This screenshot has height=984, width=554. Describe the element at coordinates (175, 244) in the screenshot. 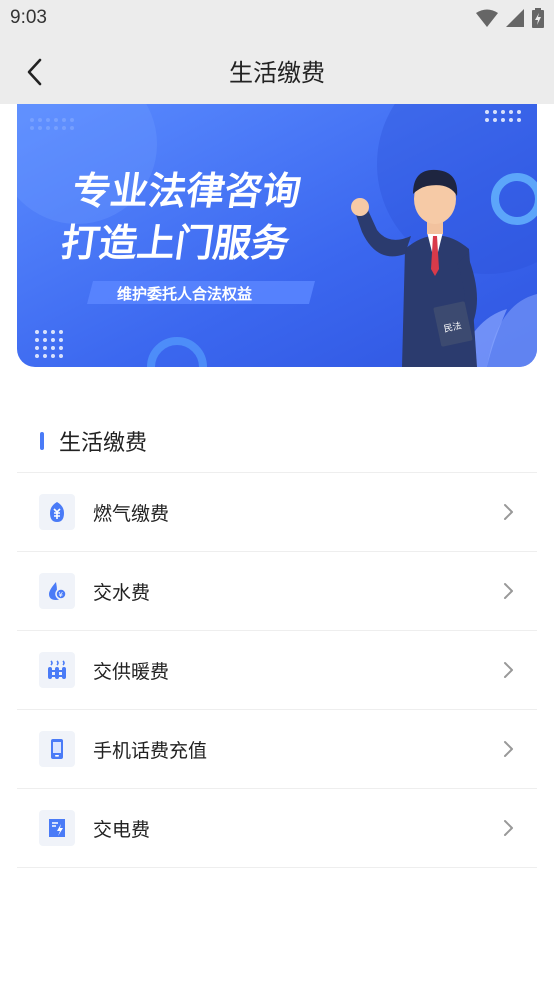

I see `banner-line-2: 打造上门服务` at that location.